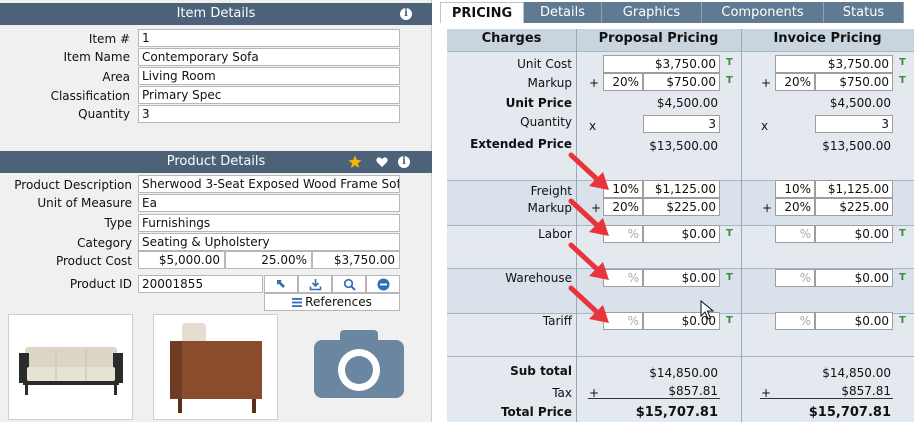  I want to click on invoice-freight-markup-amount-input: $225.00, so click(854, 207).